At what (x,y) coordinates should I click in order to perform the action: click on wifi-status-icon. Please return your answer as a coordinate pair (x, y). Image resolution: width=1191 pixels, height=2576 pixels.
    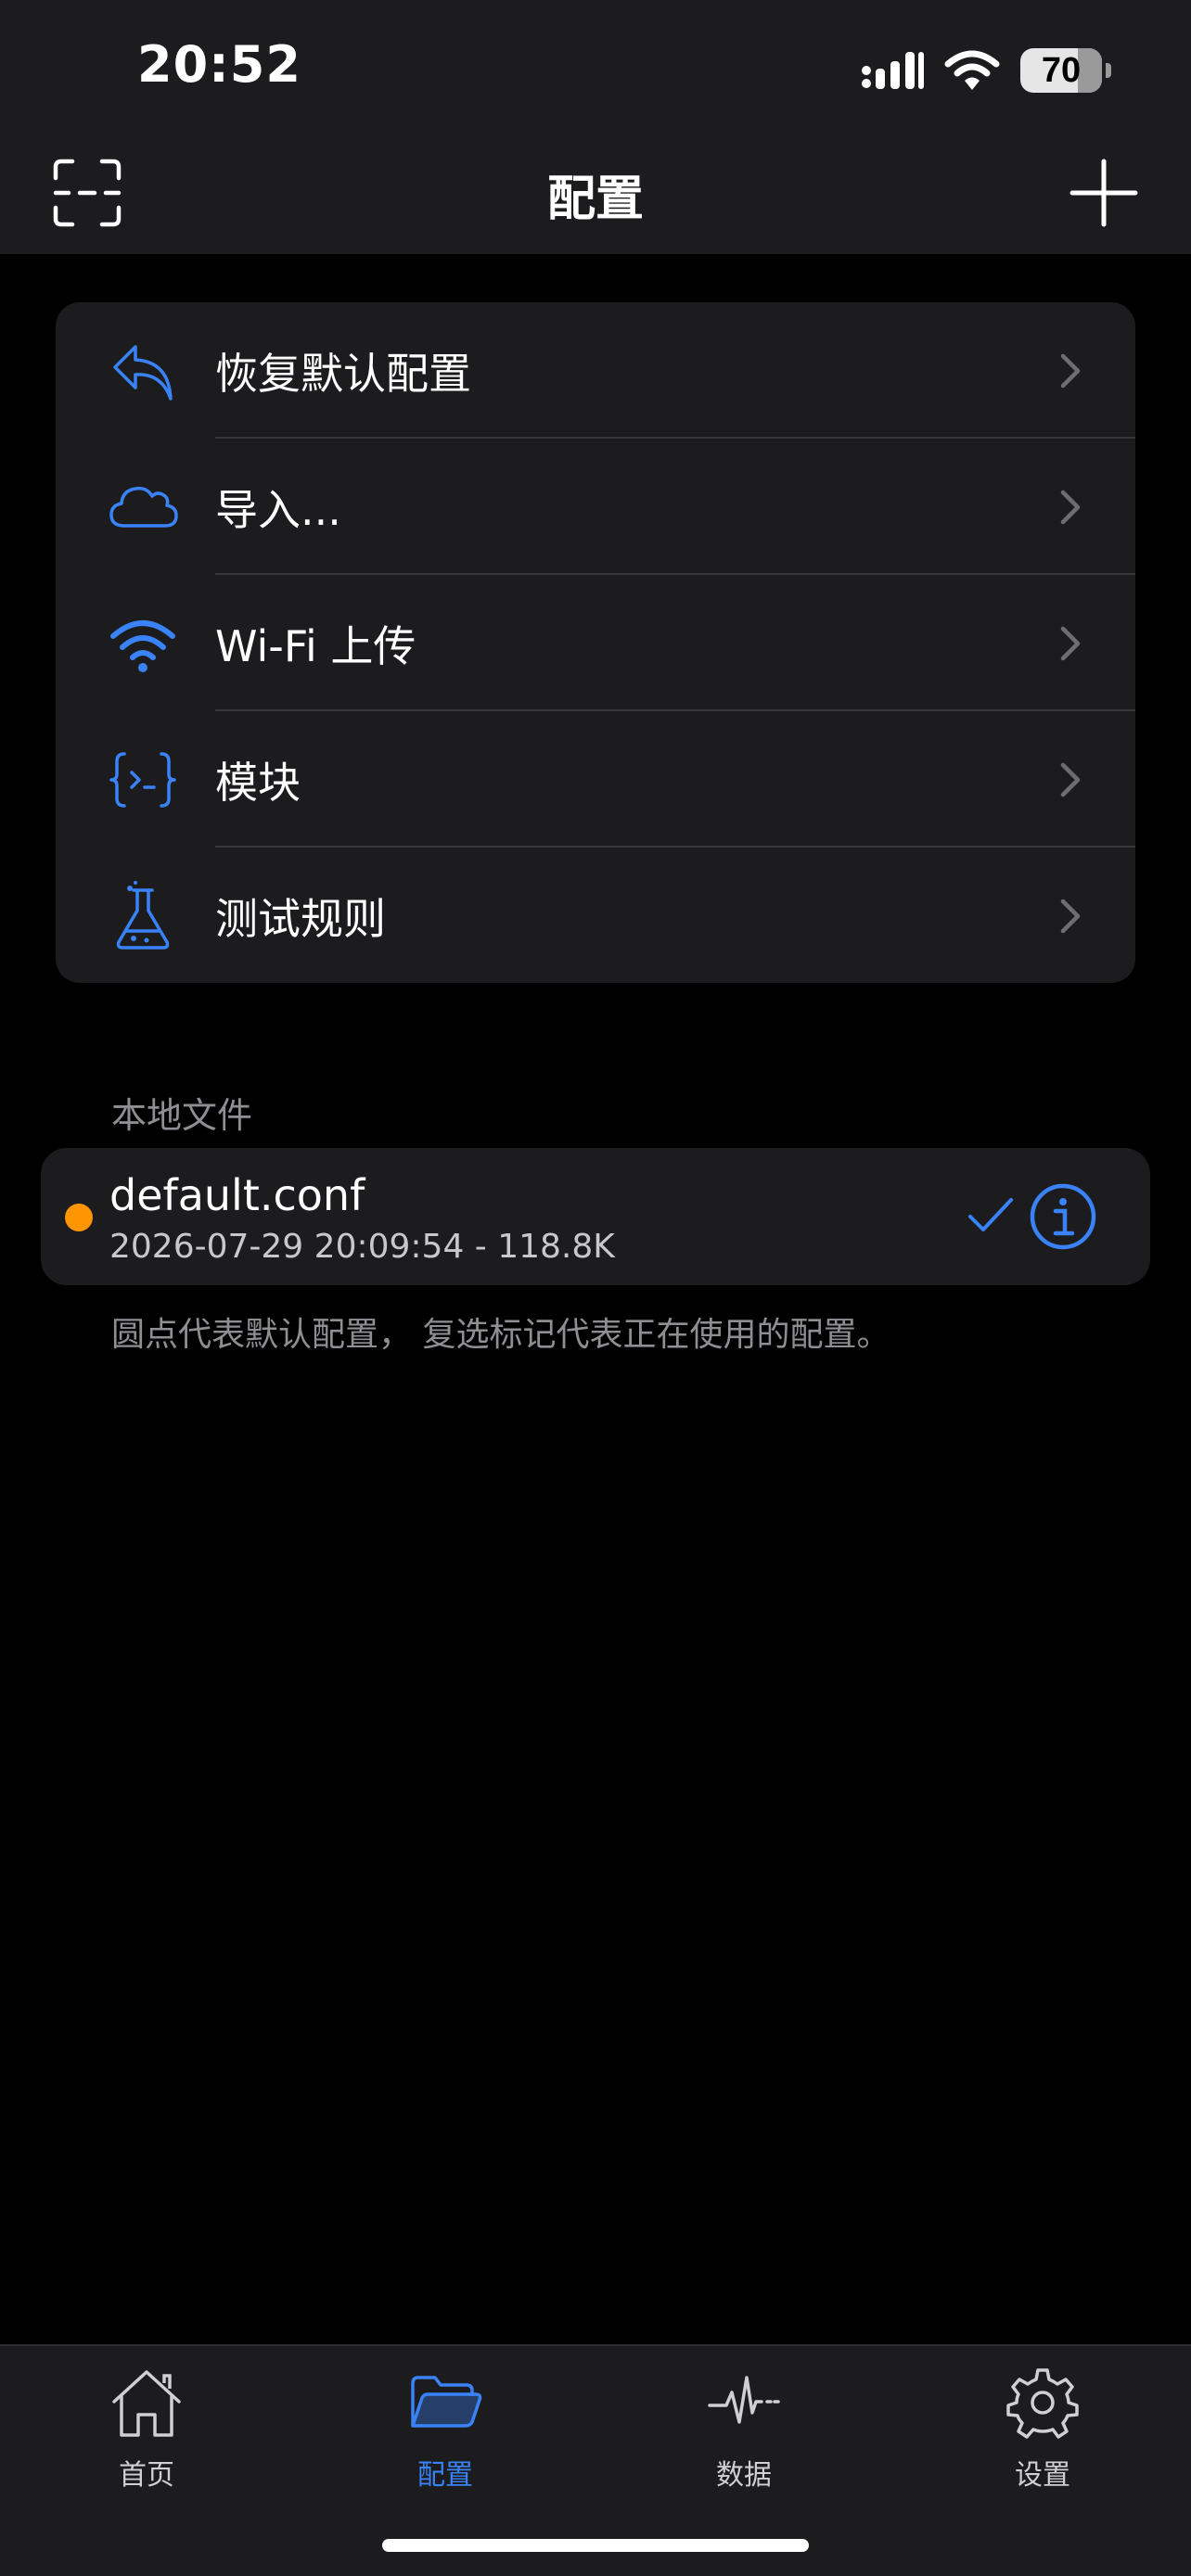
    Looking at the image, I should click on (972, 70).